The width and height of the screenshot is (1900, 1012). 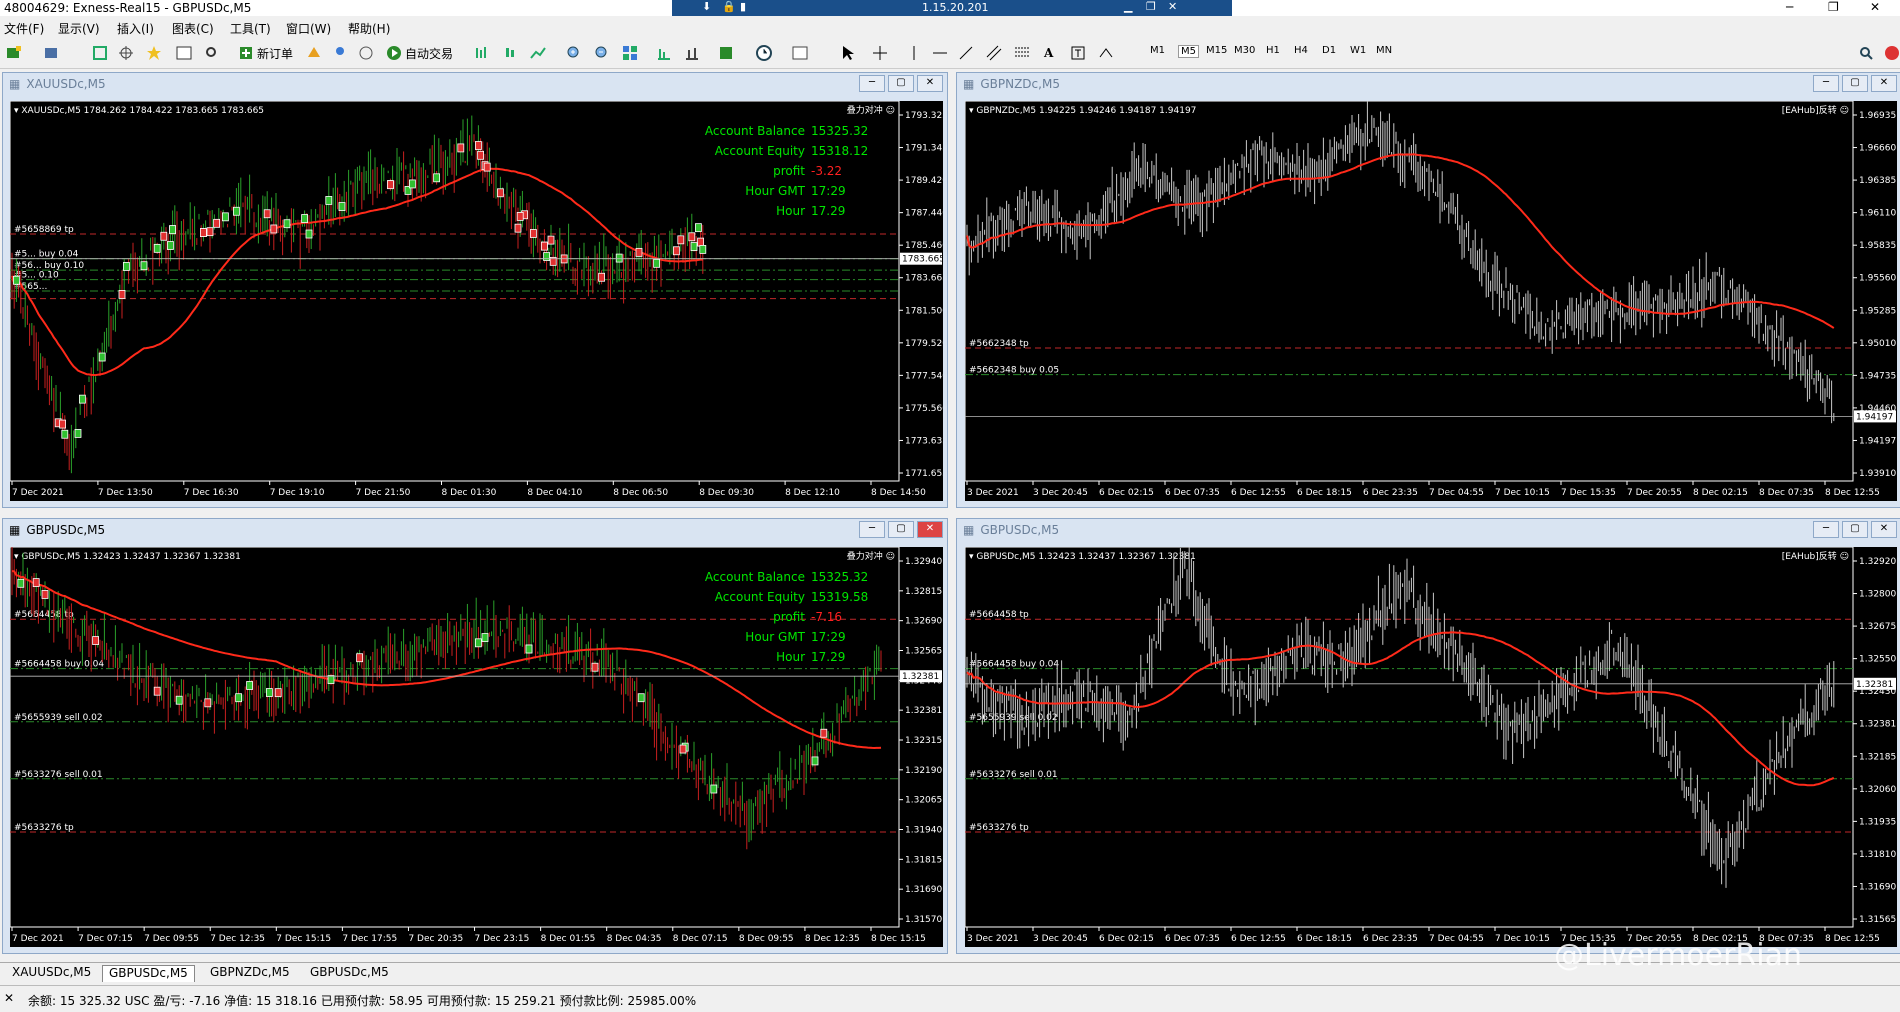 I want to click on crosshair-button, so click(x=880, y=53).